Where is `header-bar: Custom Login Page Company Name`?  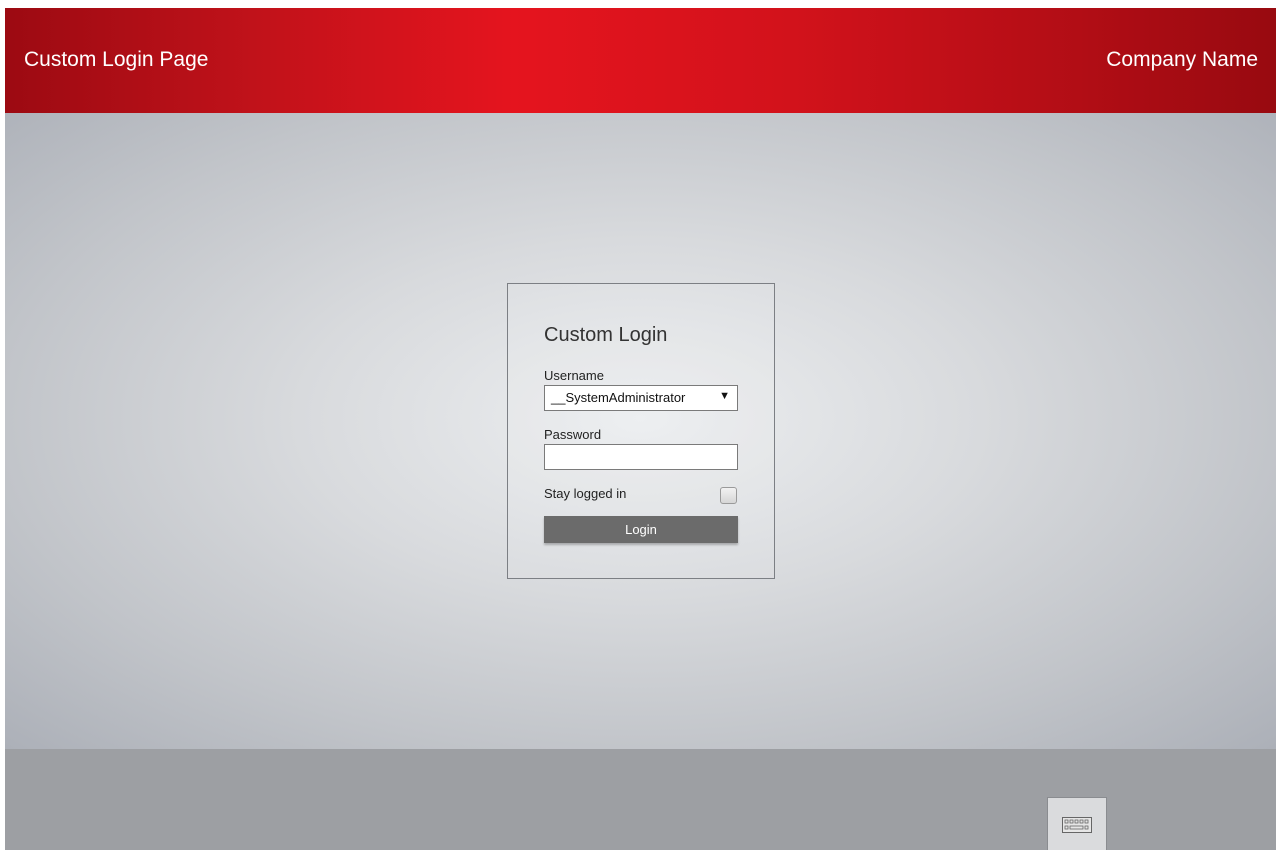
header-bar: Custom Login Page Company Name is located at coordinates (640, 60).